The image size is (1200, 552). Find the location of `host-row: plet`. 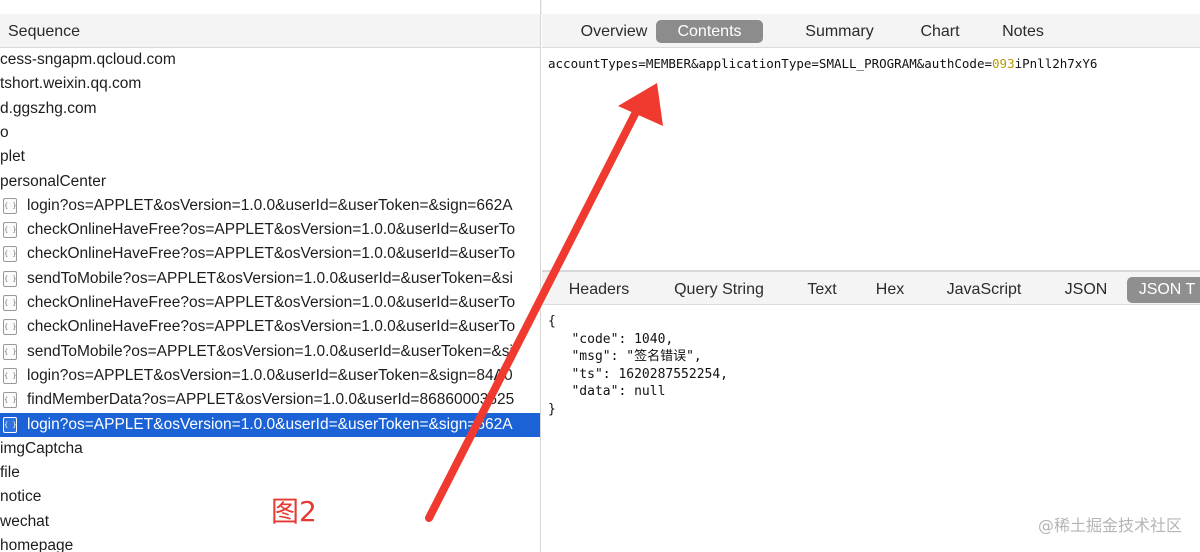

host-row: plet is located at coordinates (270, 157).